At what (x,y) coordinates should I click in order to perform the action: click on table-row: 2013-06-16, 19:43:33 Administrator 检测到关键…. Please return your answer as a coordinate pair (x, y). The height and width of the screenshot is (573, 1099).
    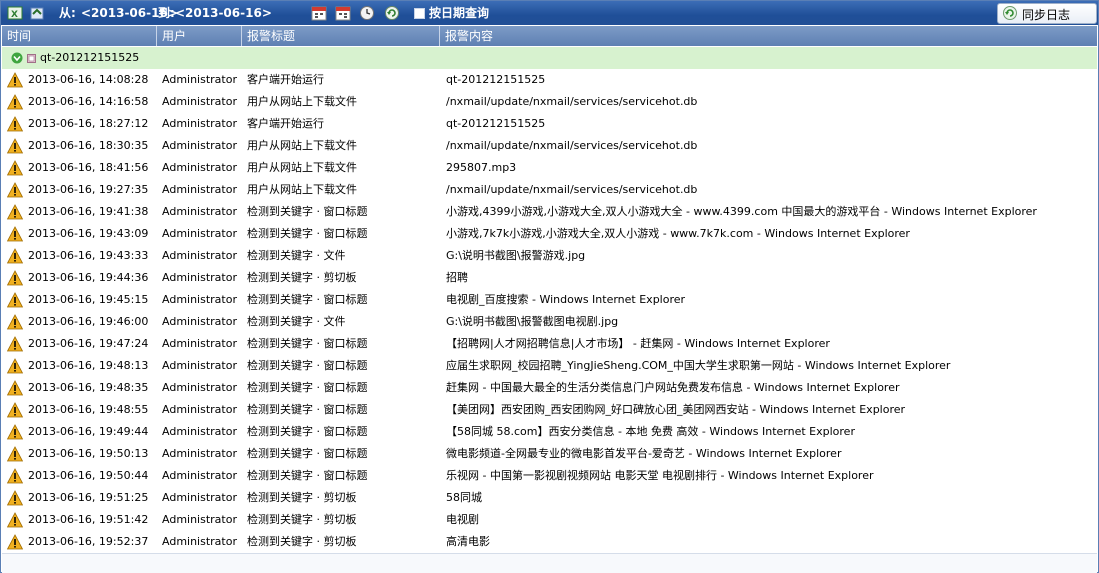
    Looking at the image, I should click on (549, 256).